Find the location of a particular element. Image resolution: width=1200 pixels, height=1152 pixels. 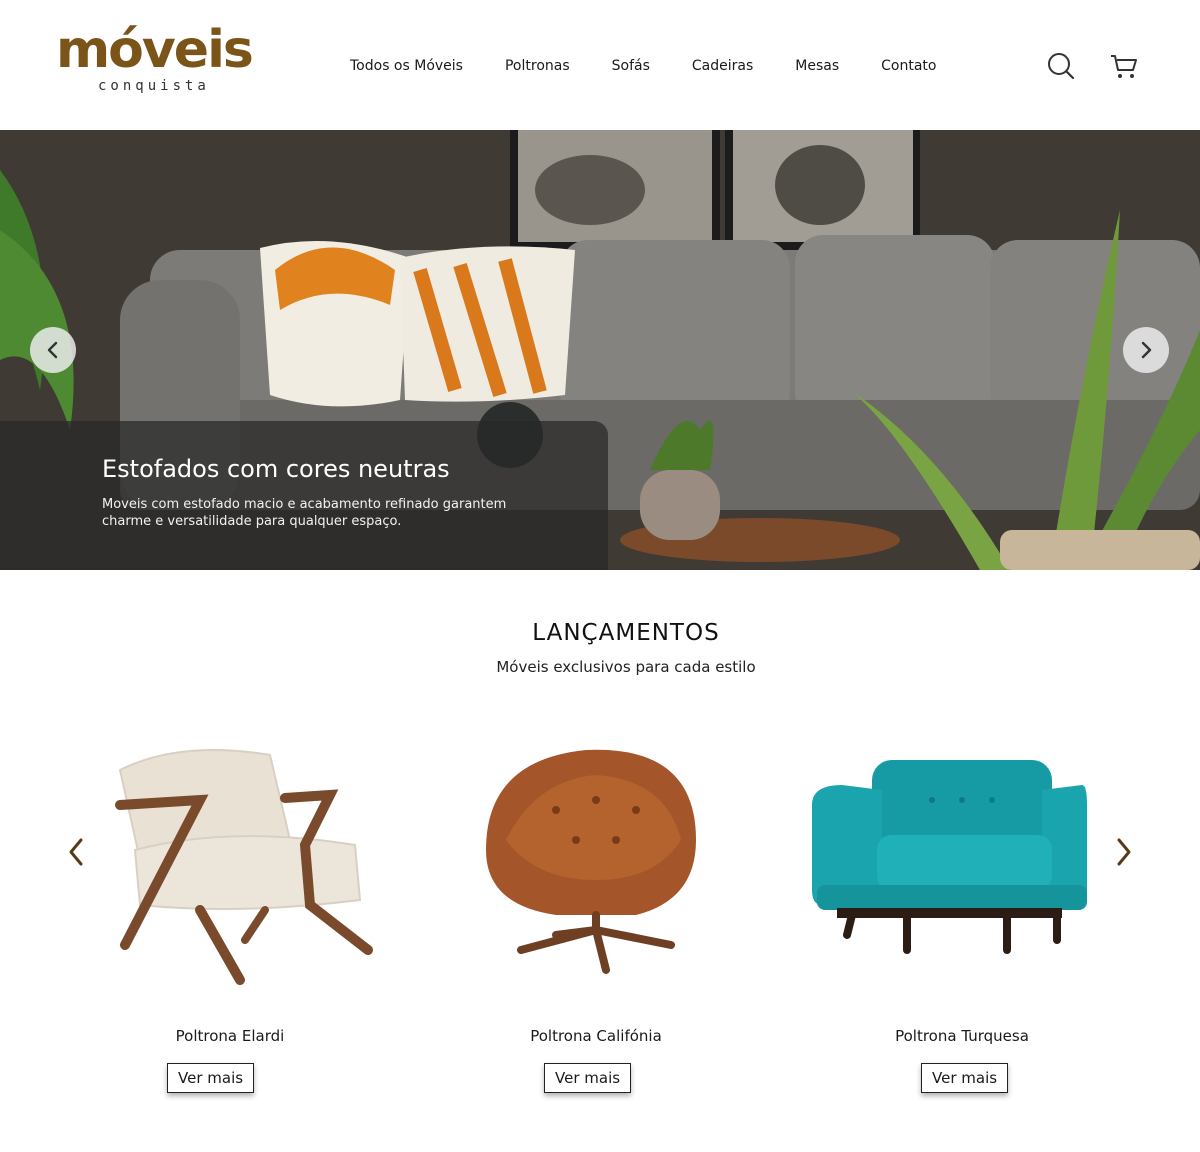

nav-item-poltronas: Poltronas is located at coordinates (537, 66).